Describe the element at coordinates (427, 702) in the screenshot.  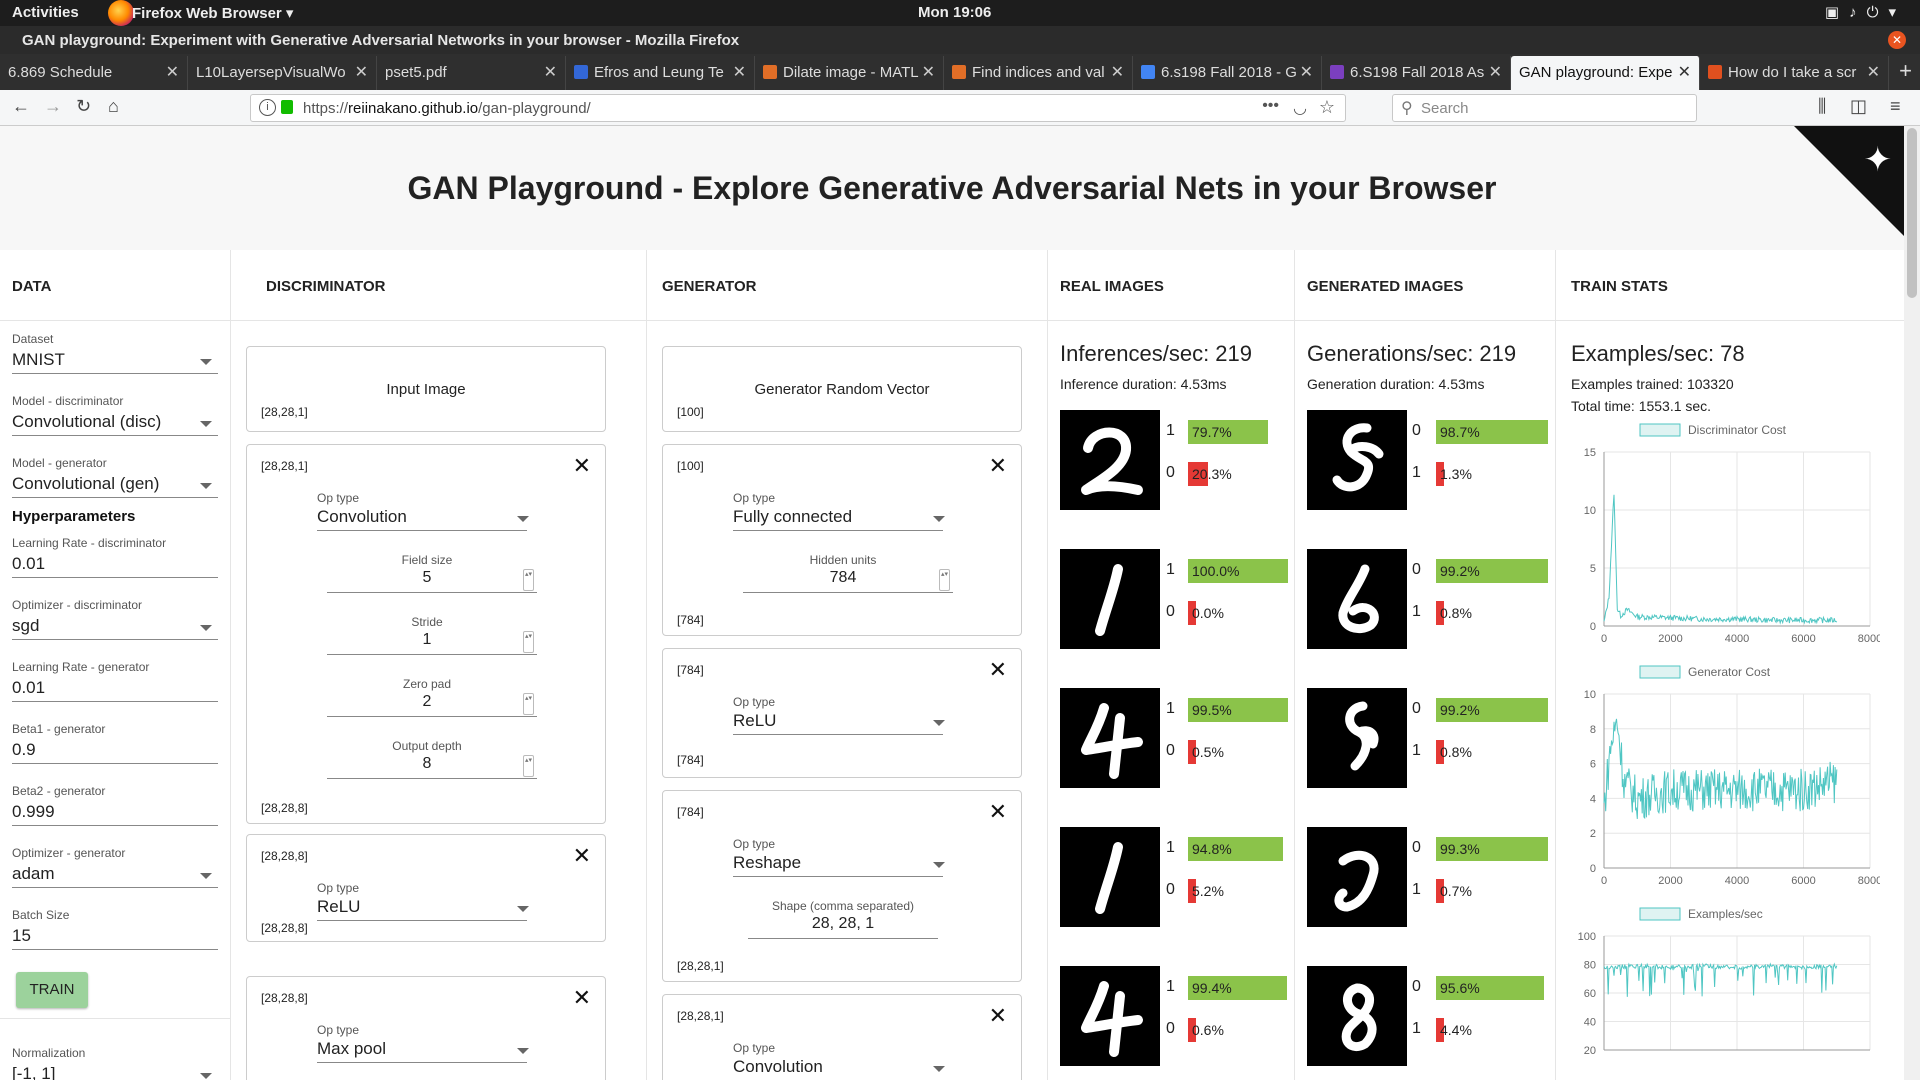
I see `zero-pad-input: 2` at that location.